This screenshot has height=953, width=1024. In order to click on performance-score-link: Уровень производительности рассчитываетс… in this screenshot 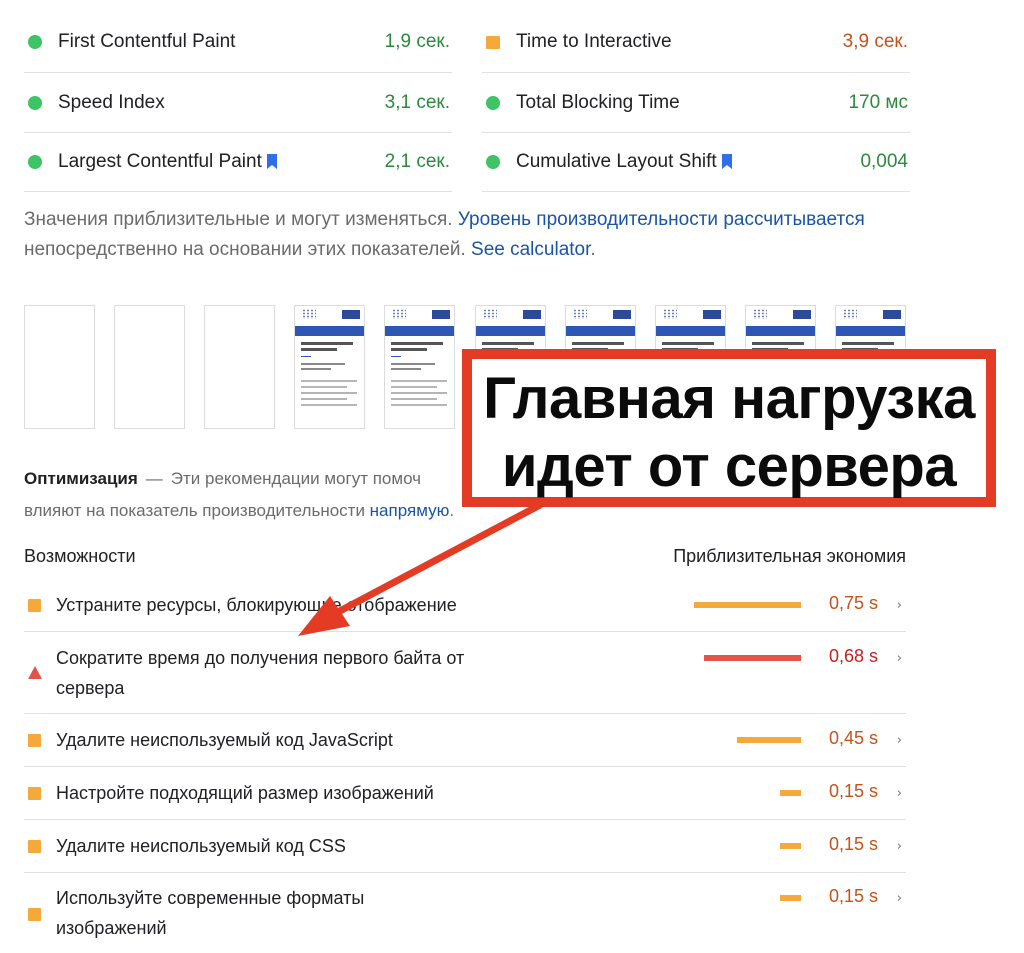, I will do `click(661, 219)`.